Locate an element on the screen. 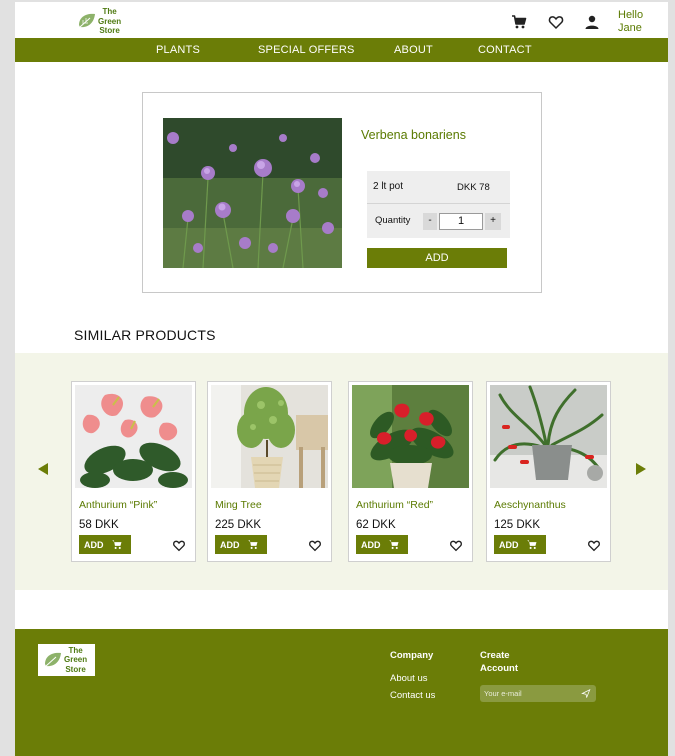 The height and width of the screenshot is (756, 675). header: The Green Store Hello Jane is located at coordinates (341, 19).